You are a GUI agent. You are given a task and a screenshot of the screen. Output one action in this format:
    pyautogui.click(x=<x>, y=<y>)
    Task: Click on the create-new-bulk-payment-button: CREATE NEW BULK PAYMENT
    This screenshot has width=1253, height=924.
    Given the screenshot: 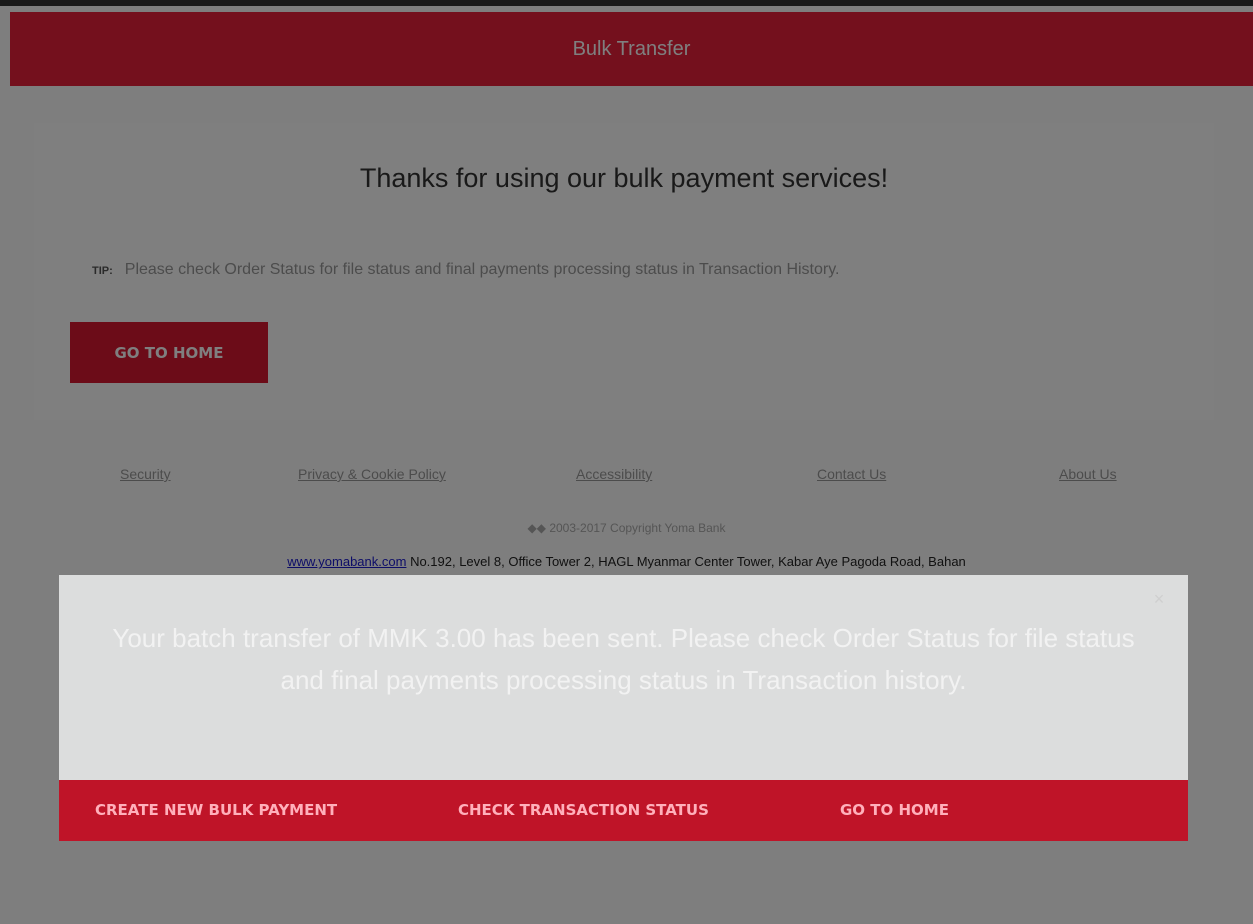 What is the action you would take?
    pyautogui.click(x=216, y=810)
    